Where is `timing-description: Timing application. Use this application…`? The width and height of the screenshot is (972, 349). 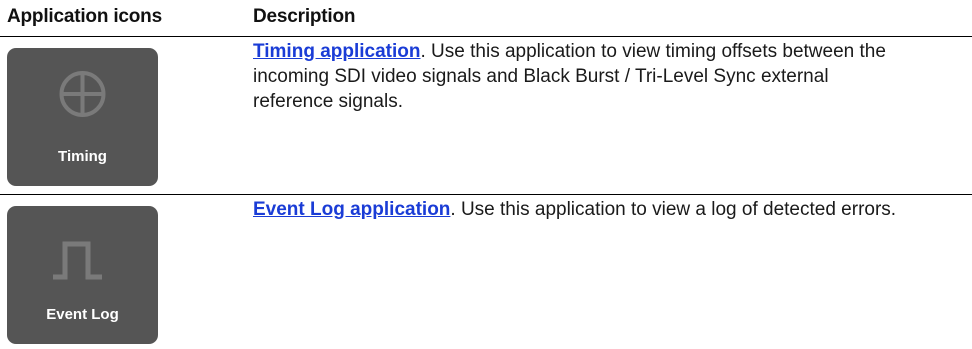 timing-description: Timing application. Use this application… is located at coordinates (583, 76).